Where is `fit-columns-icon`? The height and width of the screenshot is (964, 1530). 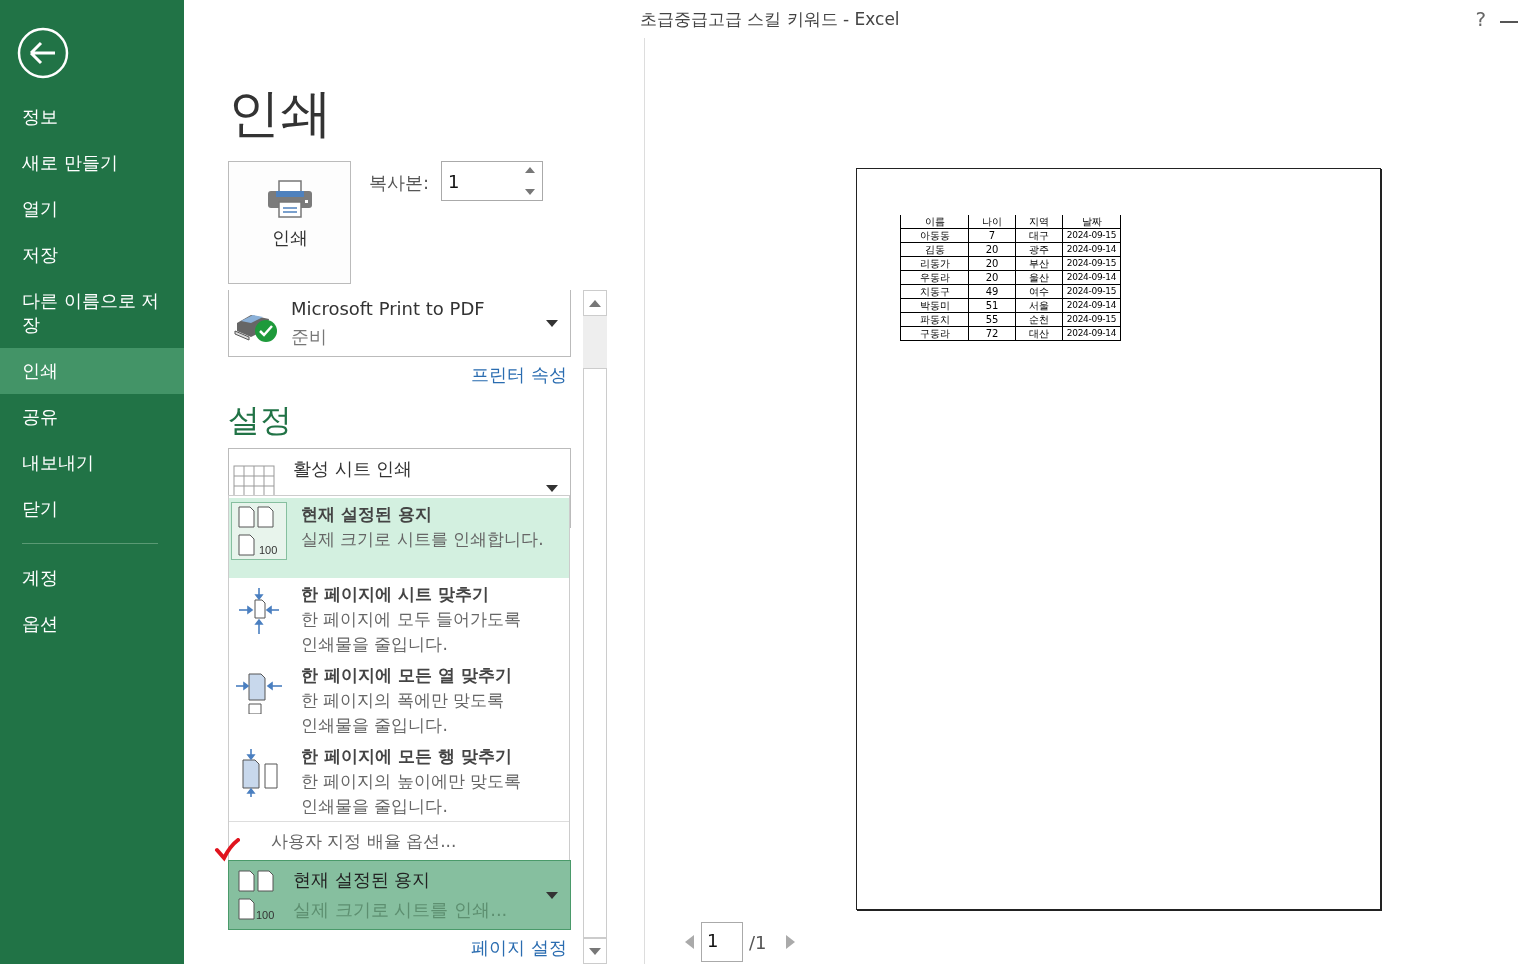
fit-columns-icon is located at coordinates (259, 692).